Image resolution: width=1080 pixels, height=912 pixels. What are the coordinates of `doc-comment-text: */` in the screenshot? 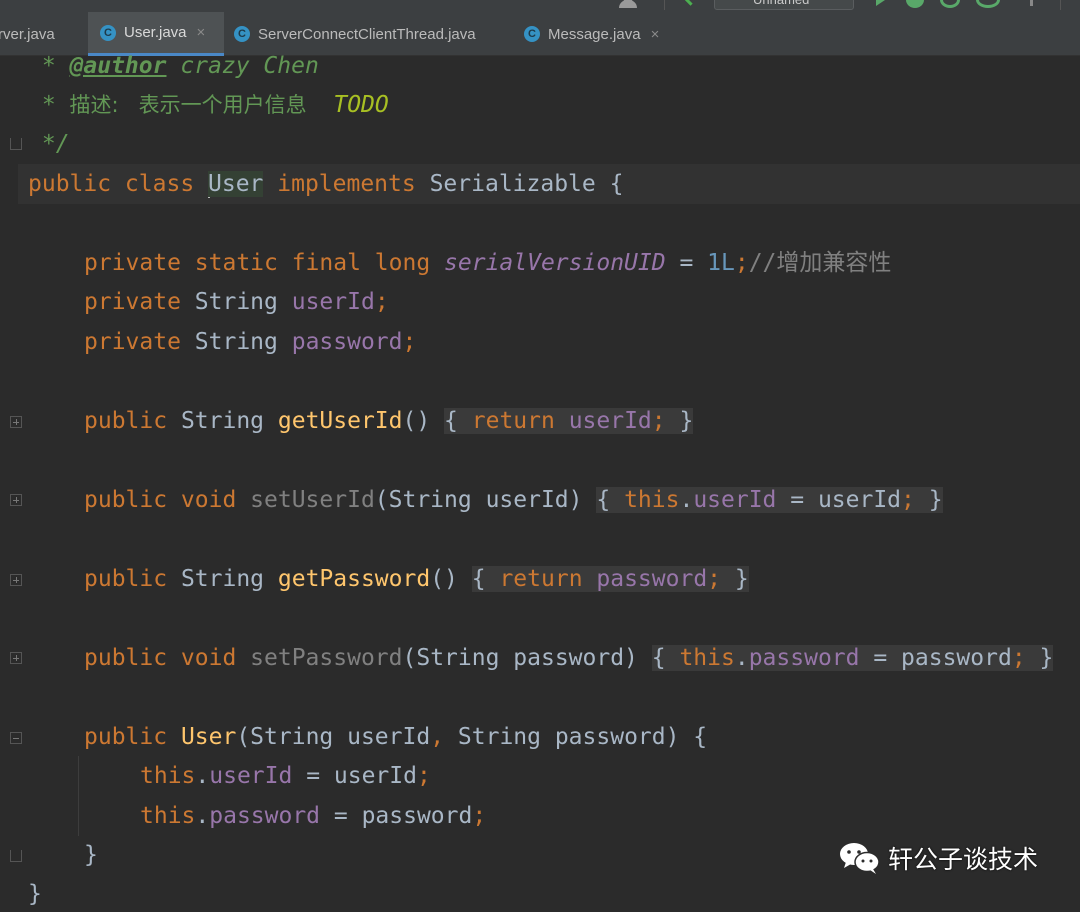 It's located at (49, 144).